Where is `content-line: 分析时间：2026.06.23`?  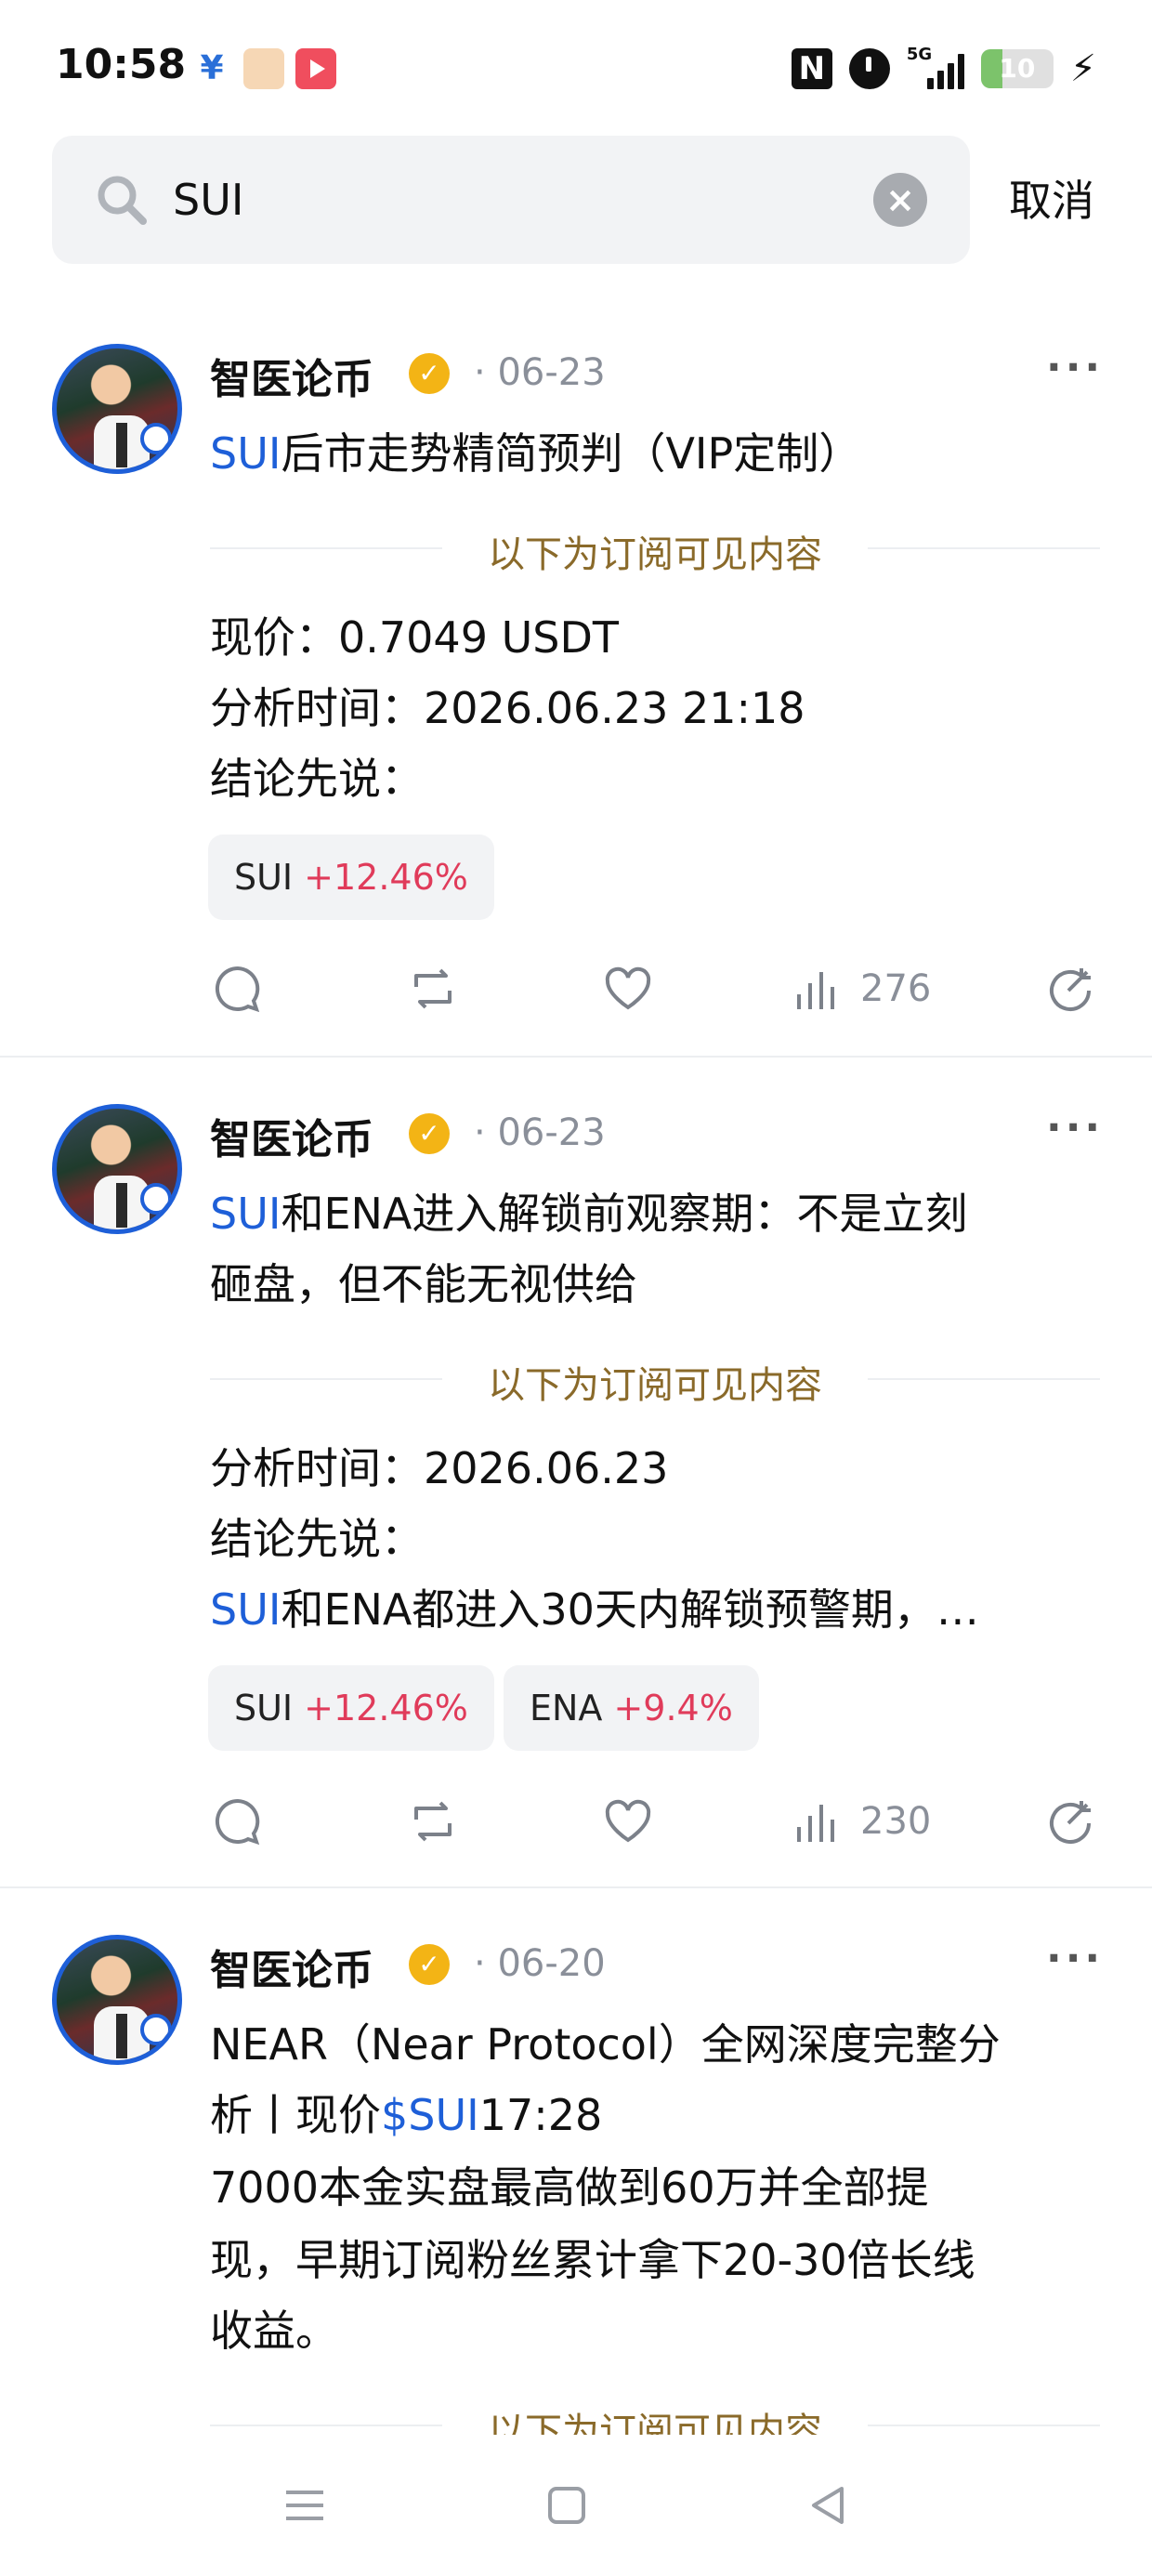 content-line: 分析时间：2026.06.23 is located at coordinates (439, 1468).